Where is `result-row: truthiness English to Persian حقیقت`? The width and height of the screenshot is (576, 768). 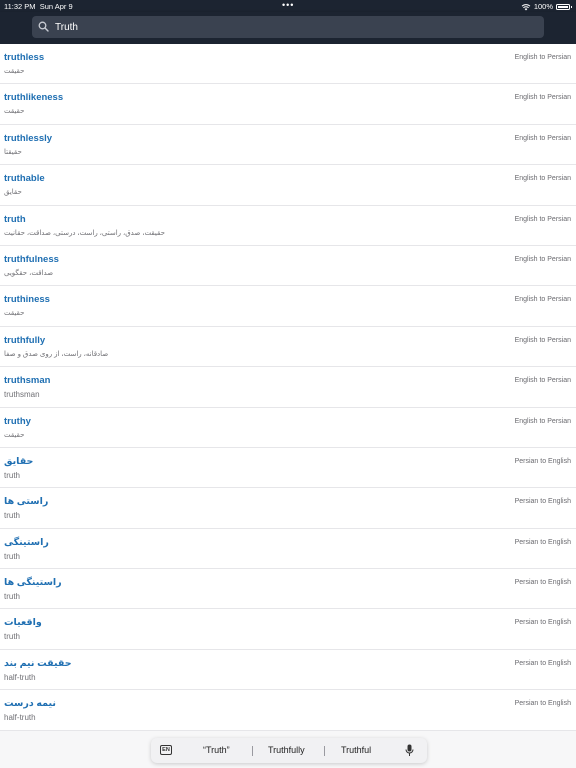
result-row: truthiness English to Persian حقیقت is located at coordinates (288, 306).